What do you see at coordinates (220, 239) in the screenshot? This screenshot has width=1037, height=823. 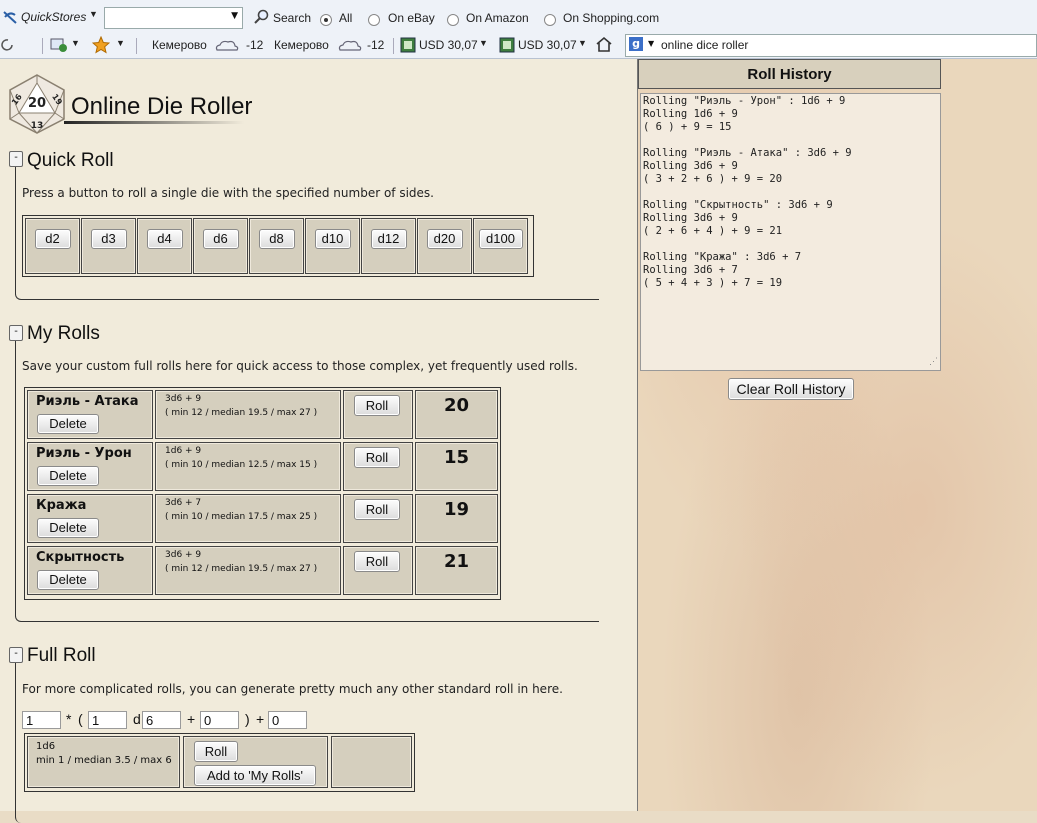 I see `roll-d6-button: d6` at bounding box center [220, 239].